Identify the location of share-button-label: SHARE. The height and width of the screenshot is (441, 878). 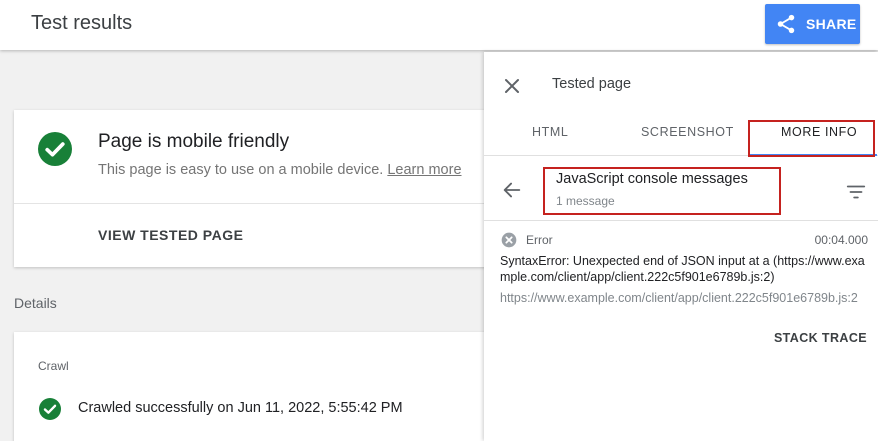
(831, 24).